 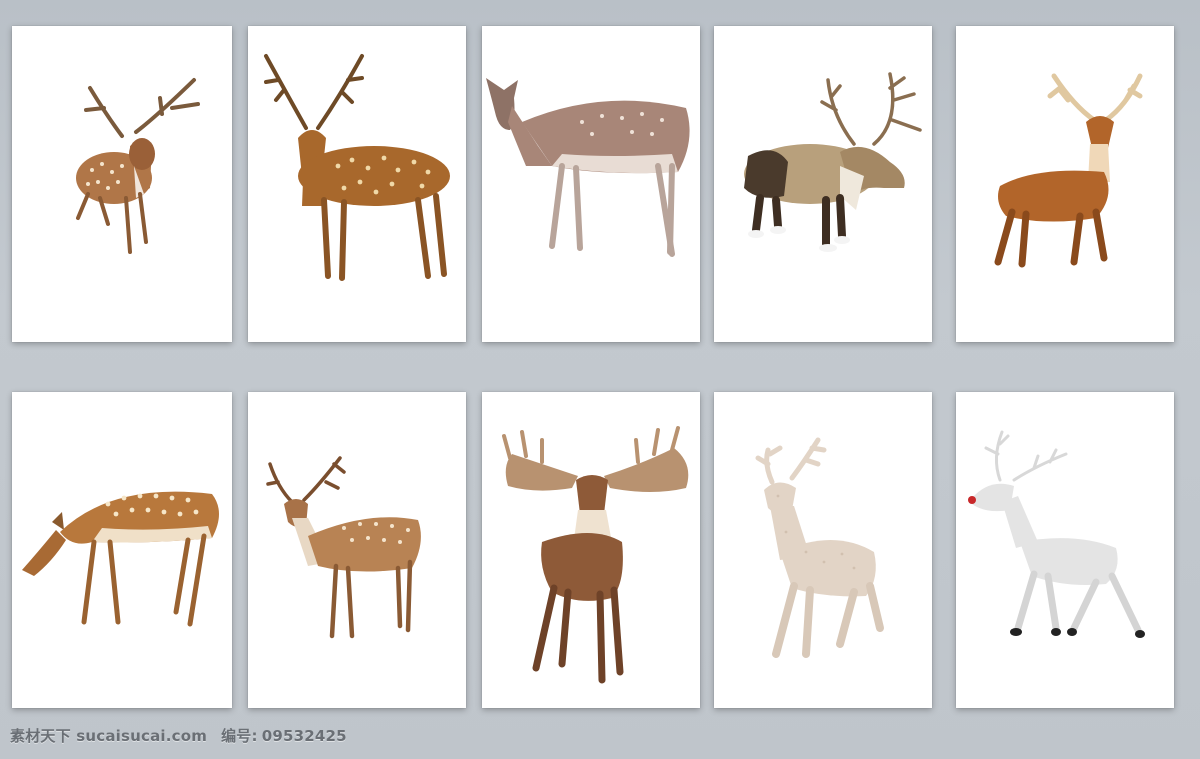 I want to click on watermark-code-value: 09532425, so click(x=304, y=736).